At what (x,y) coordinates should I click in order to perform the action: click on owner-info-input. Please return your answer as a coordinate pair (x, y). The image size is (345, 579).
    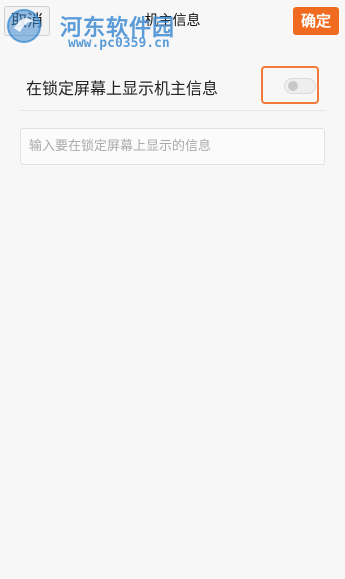
    Looking at the image, I should click on (172, 146).